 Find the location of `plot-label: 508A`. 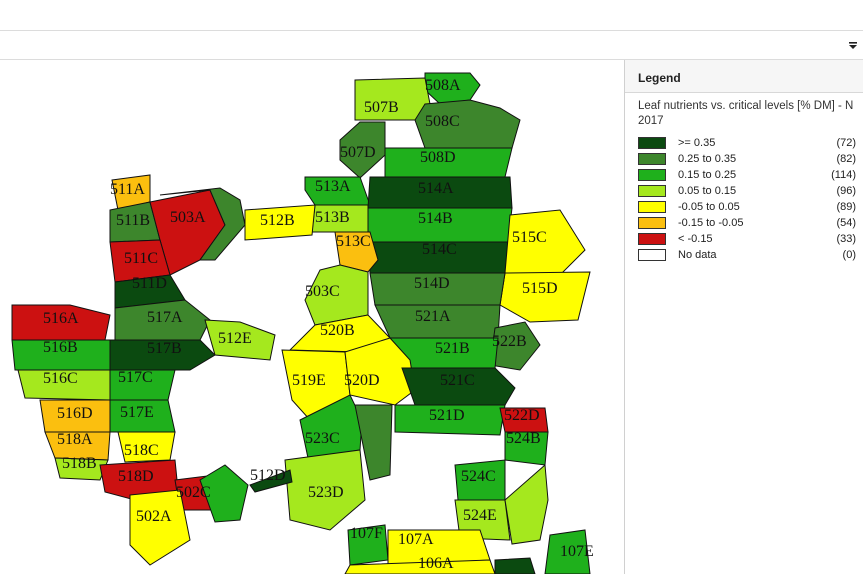

plot-label: 508A is located at coordinates (443, 85).